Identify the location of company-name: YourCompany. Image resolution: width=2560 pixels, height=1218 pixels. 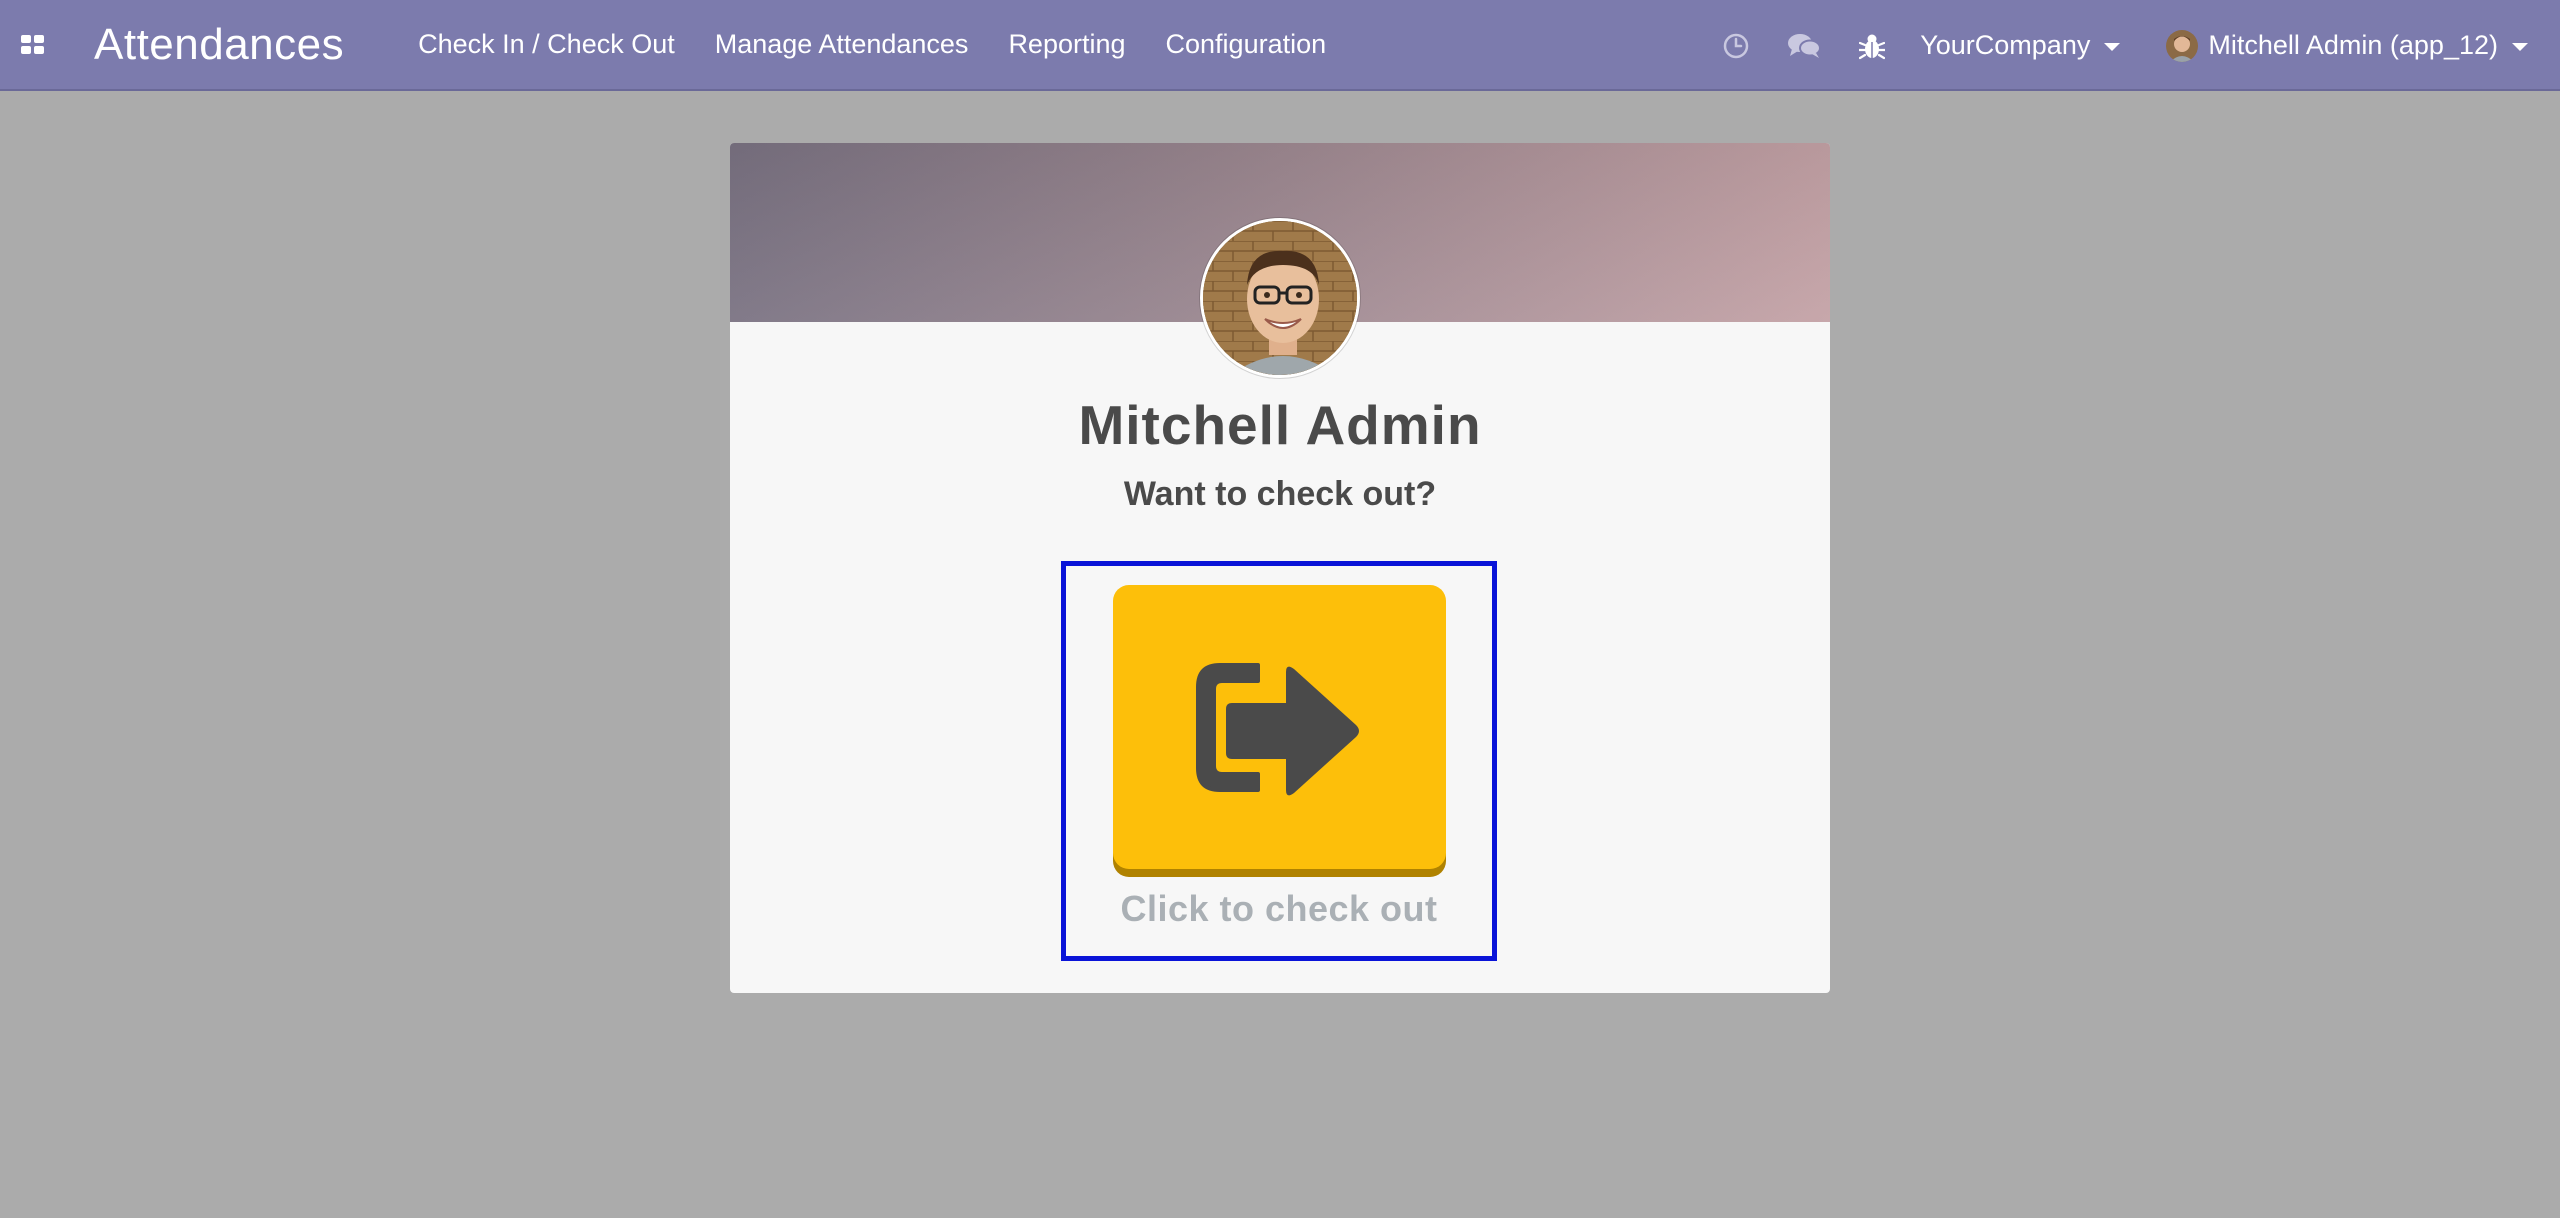
(2005, 45).